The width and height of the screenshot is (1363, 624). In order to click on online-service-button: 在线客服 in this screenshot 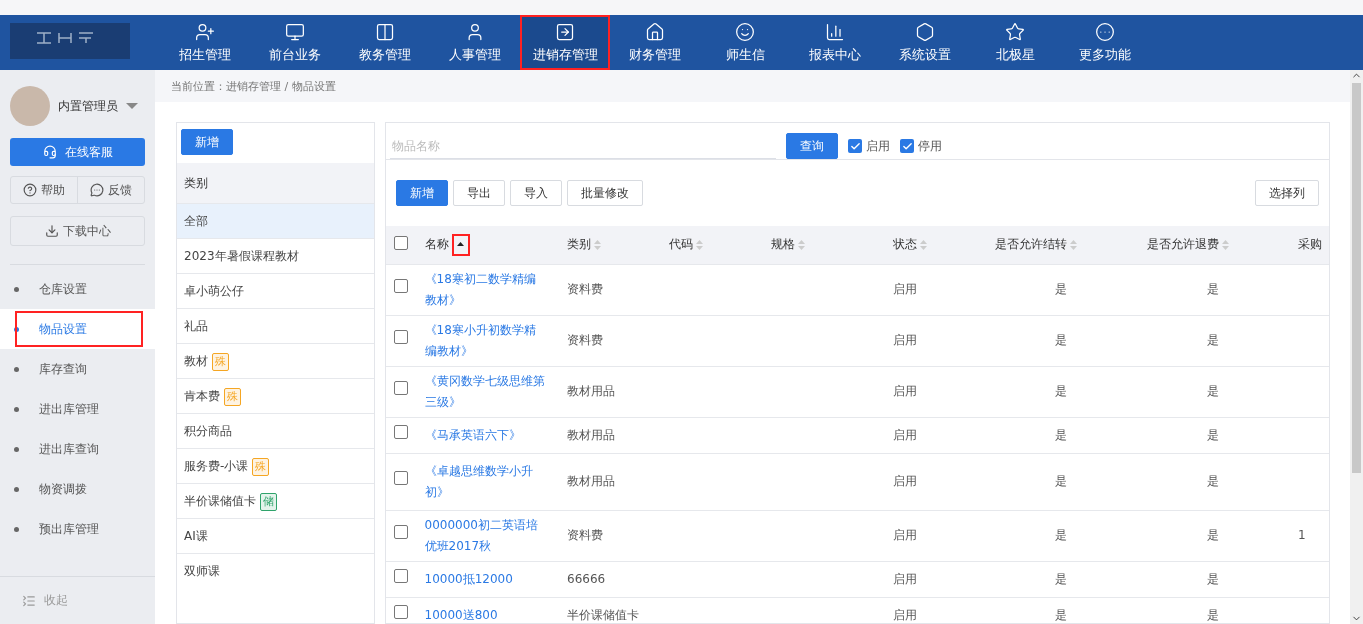, I will do `click(77, 152)`.